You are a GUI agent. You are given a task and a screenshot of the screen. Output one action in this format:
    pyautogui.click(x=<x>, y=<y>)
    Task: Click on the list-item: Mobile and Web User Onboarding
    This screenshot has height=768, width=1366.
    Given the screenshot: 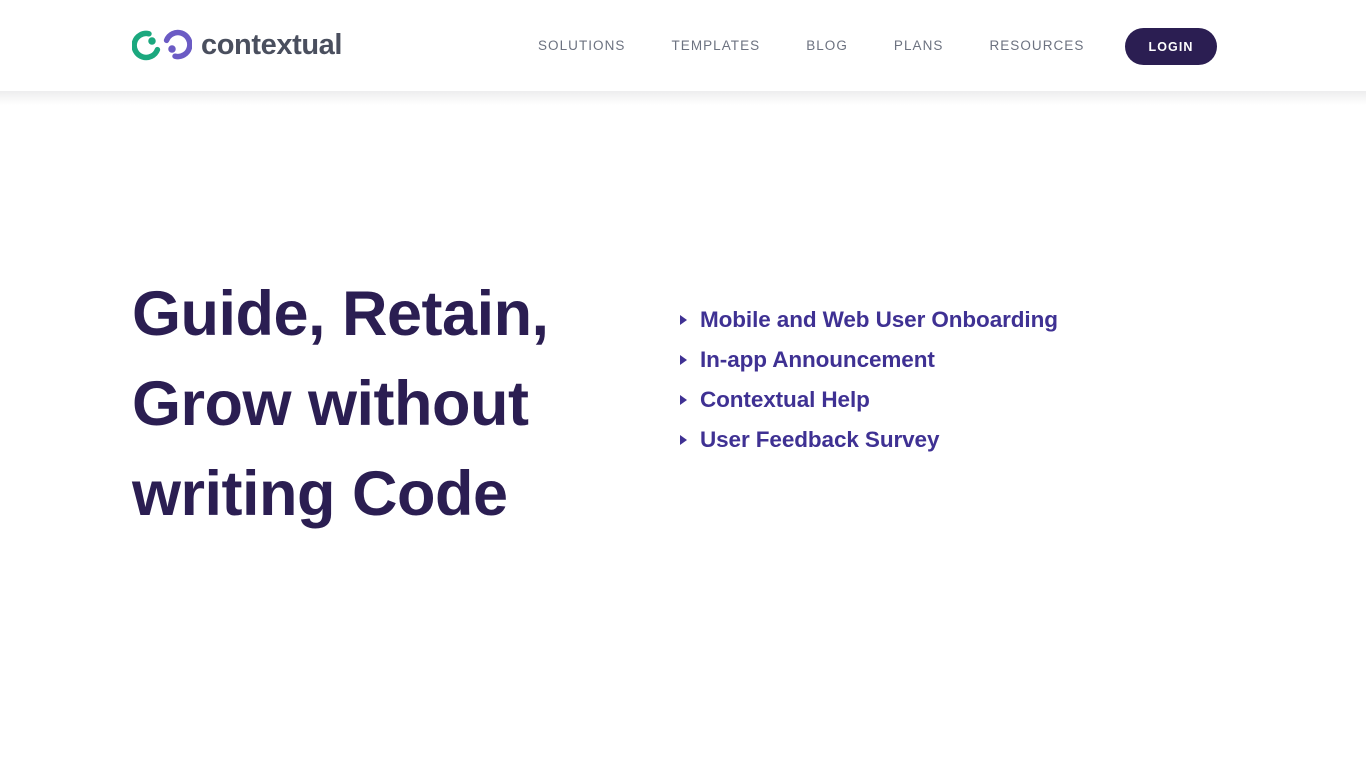 What is the action you would take?
    pyautogui.click(x=868, y=320)
    